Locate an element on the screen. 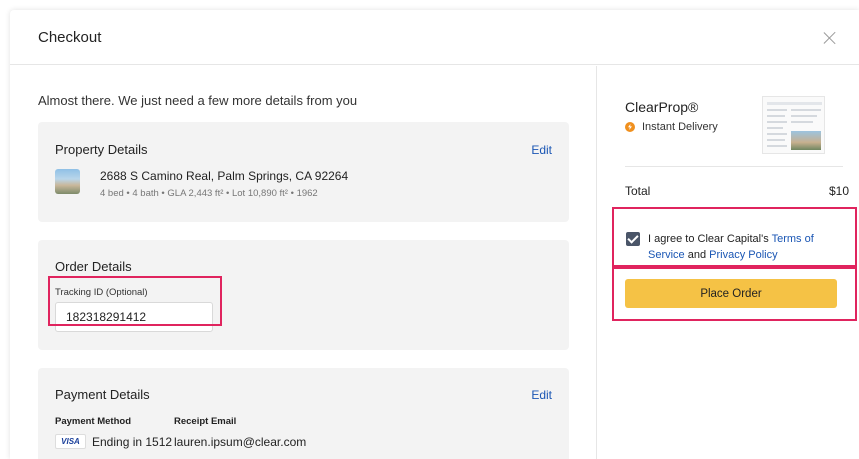  tracking-id-label: Tracking ID (Optional) is located at coordinates (101, 292).